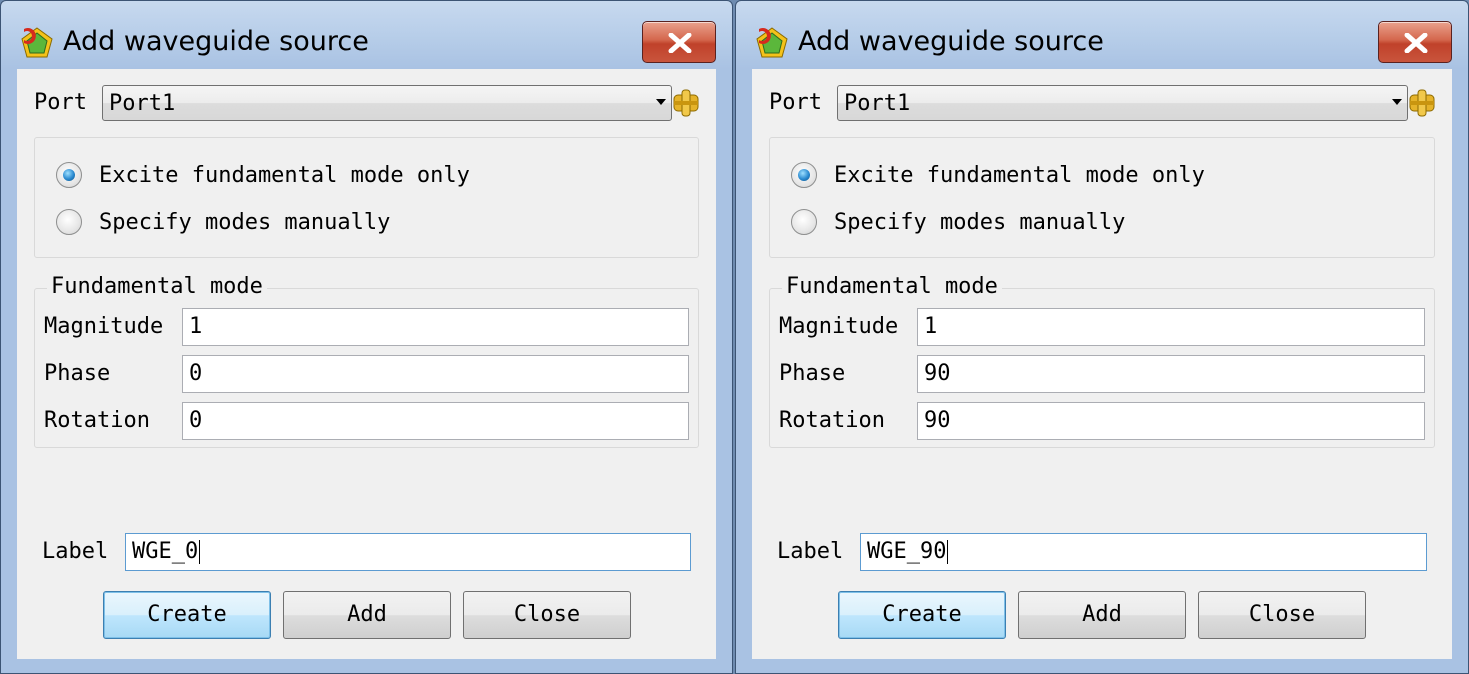 The width and height of the screenshot is (1469, 674). Describe the element at coordinates (408, 552) in the screenshot. I see `label-field: WGE_0` at that location.